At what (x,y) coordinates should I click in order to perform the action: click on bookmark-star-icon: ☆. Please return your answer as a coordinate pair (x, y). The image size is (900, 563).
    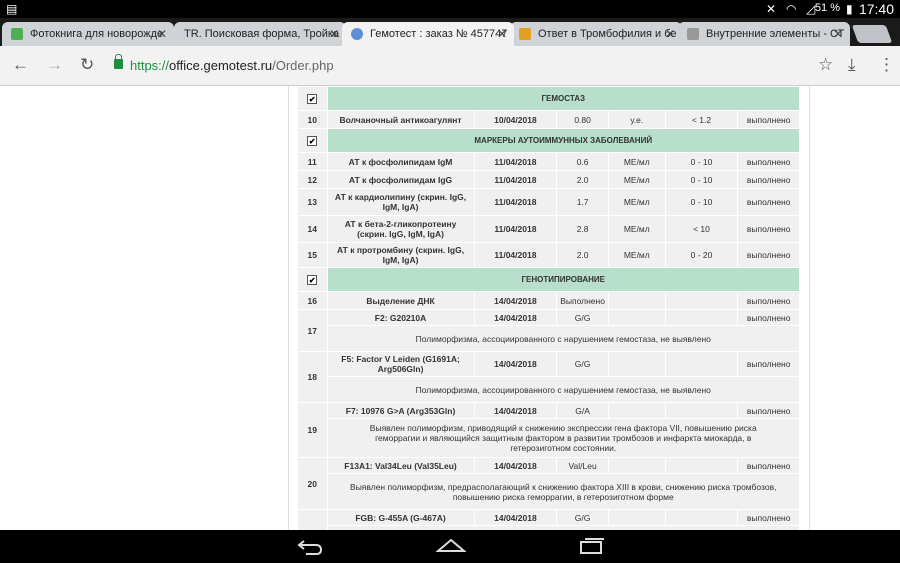
    Looking at the image, I should click on (825, 65).